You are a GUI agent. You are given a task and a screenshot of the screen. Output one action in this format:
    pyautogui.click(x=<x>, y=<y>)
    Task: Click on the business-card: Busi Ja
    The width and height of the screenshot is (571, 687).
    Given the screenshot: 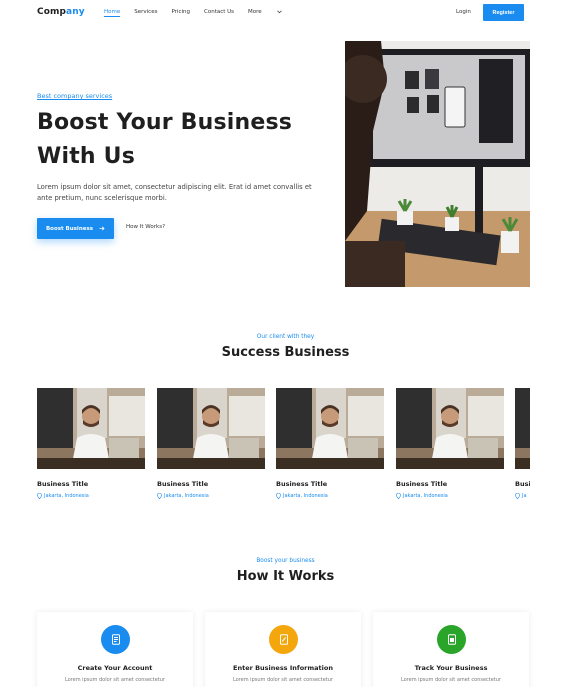 What is the action you would take?
    pyautogui.click(x=522, y=443)
    